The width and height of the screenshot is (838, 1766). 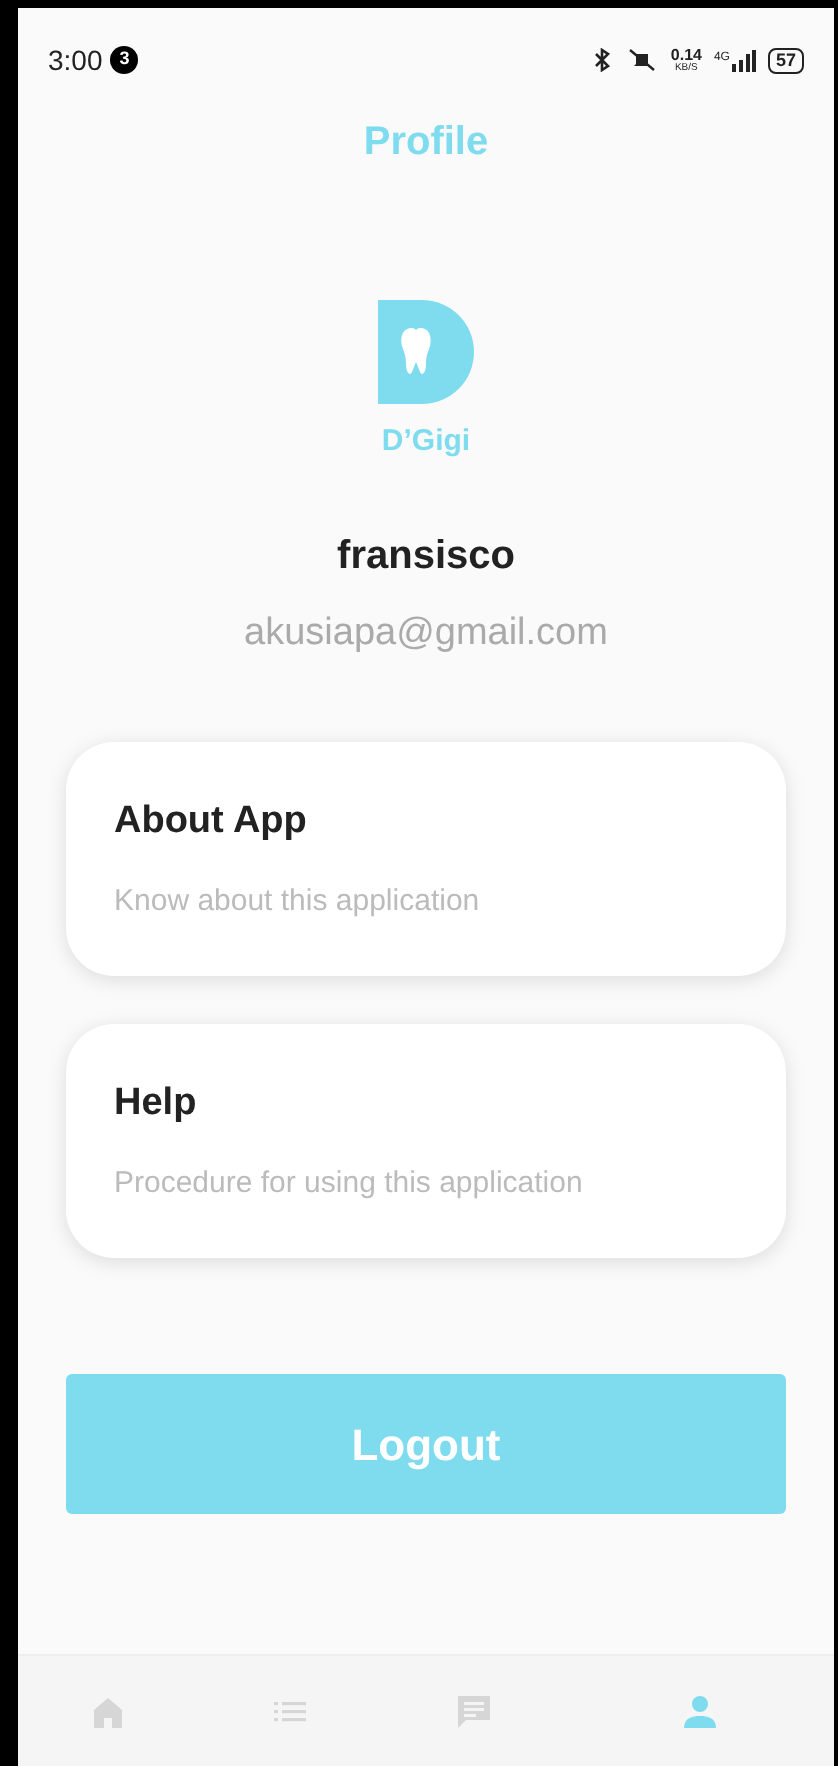 What do you see at coordinates (426, 859) in the screenshot?
I see `menu-card: About App Know about this application` at bounding box center [426, 859].